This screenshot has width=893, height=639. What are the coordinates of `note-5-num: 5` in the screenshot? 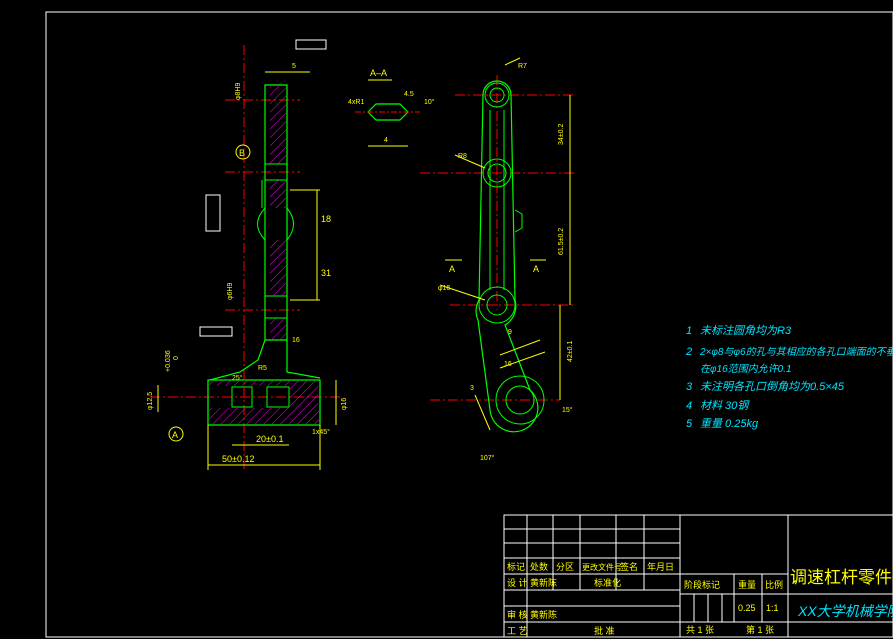 It's located at (689, 424).